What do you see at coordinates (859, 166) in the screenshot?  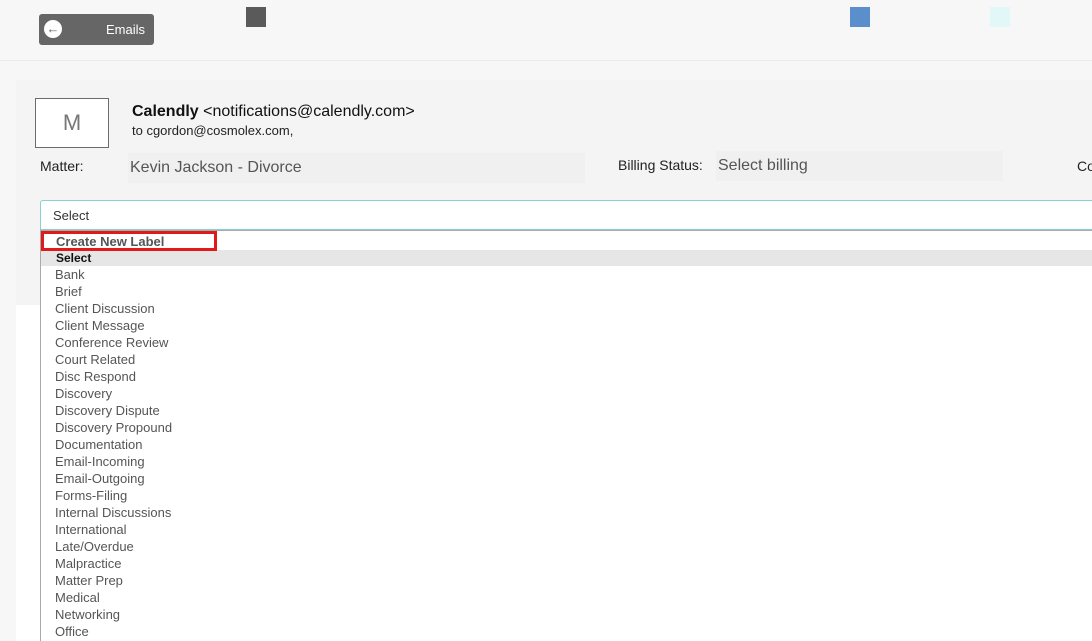 I see `billing-status-field: Select billing` at bounding box center [859, 166].